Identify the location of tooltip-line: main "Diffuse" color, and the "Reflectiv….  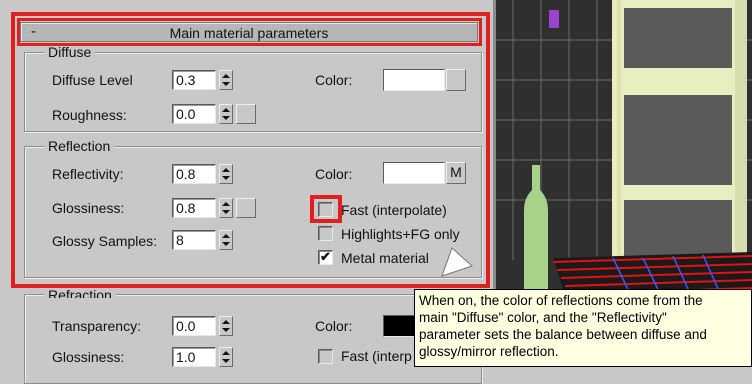
(543, 317).